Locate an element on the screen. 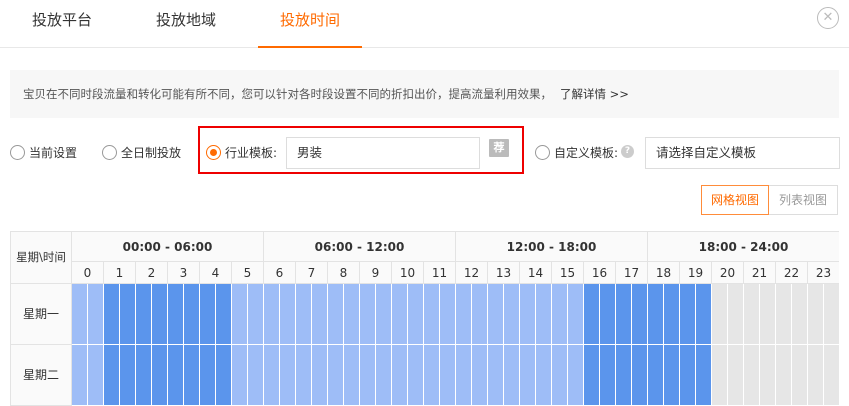  tab-region: 投放地域 is located at coordinates (186, 24).